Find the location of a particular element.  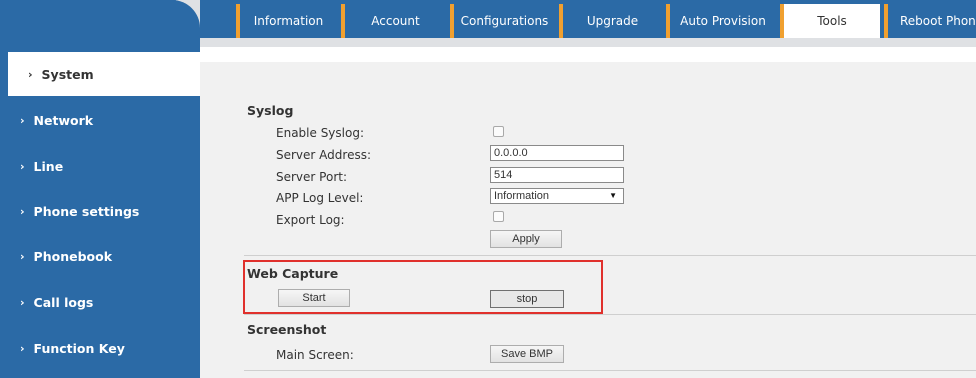

tab-upgrade: Upgrade is located at coordinates (610, 21).